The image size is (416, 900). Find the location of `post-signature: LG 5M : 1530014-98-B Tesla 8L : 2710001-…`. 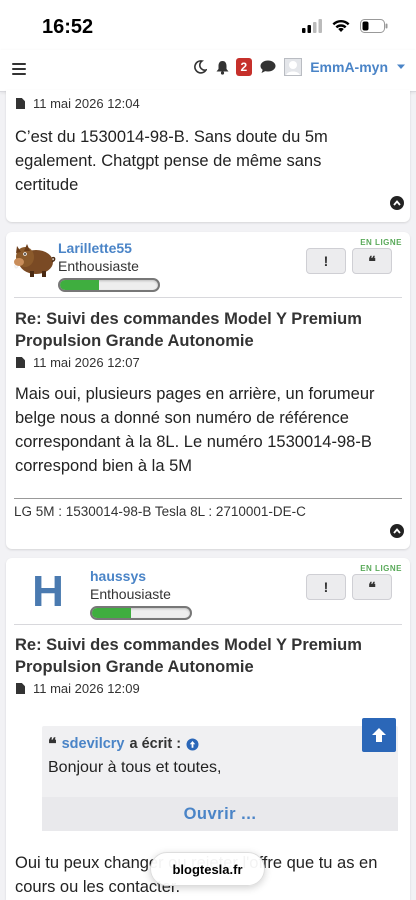

post-signature: LG 5M : 1530014-98-B Tesla 8L : 2710001-… is located at coordinates (160, 511).